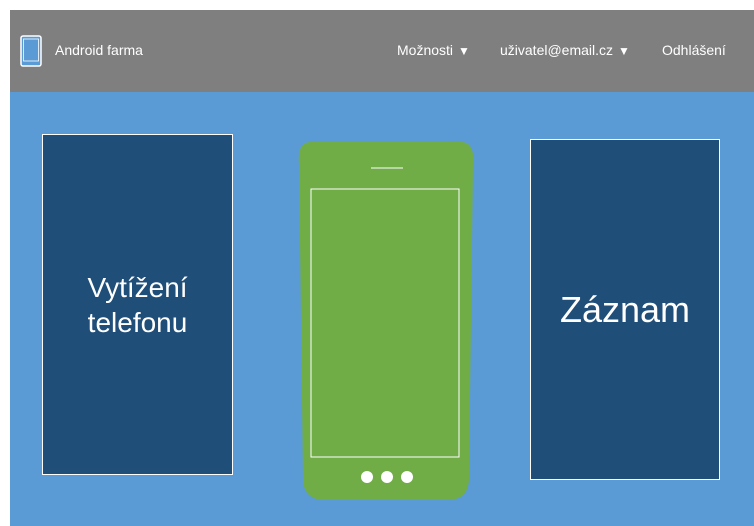 This screenshot has height=526, width=754. I want to click on logout-link: Odhlášení, so click(694, 50).